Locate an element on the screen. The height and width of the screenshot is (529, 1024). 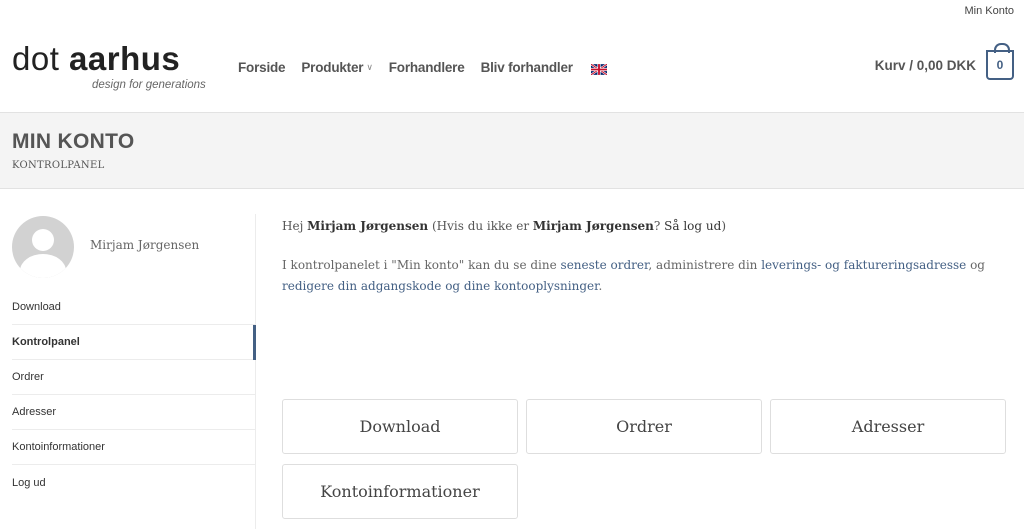
nav-produkter: Produkter ∨ is located at coordinates (337, 67).